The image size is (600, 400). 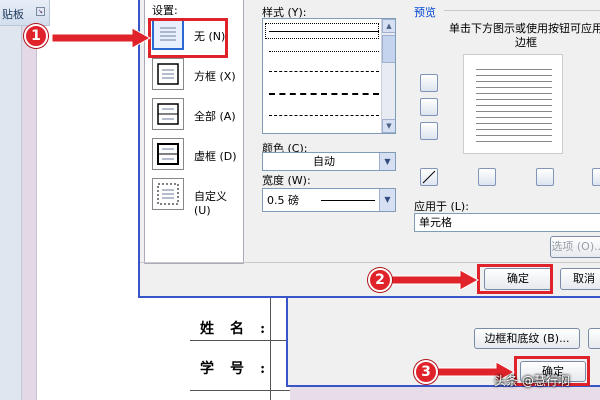 I want to click on preview-group-line, so click(x=522, y=10).